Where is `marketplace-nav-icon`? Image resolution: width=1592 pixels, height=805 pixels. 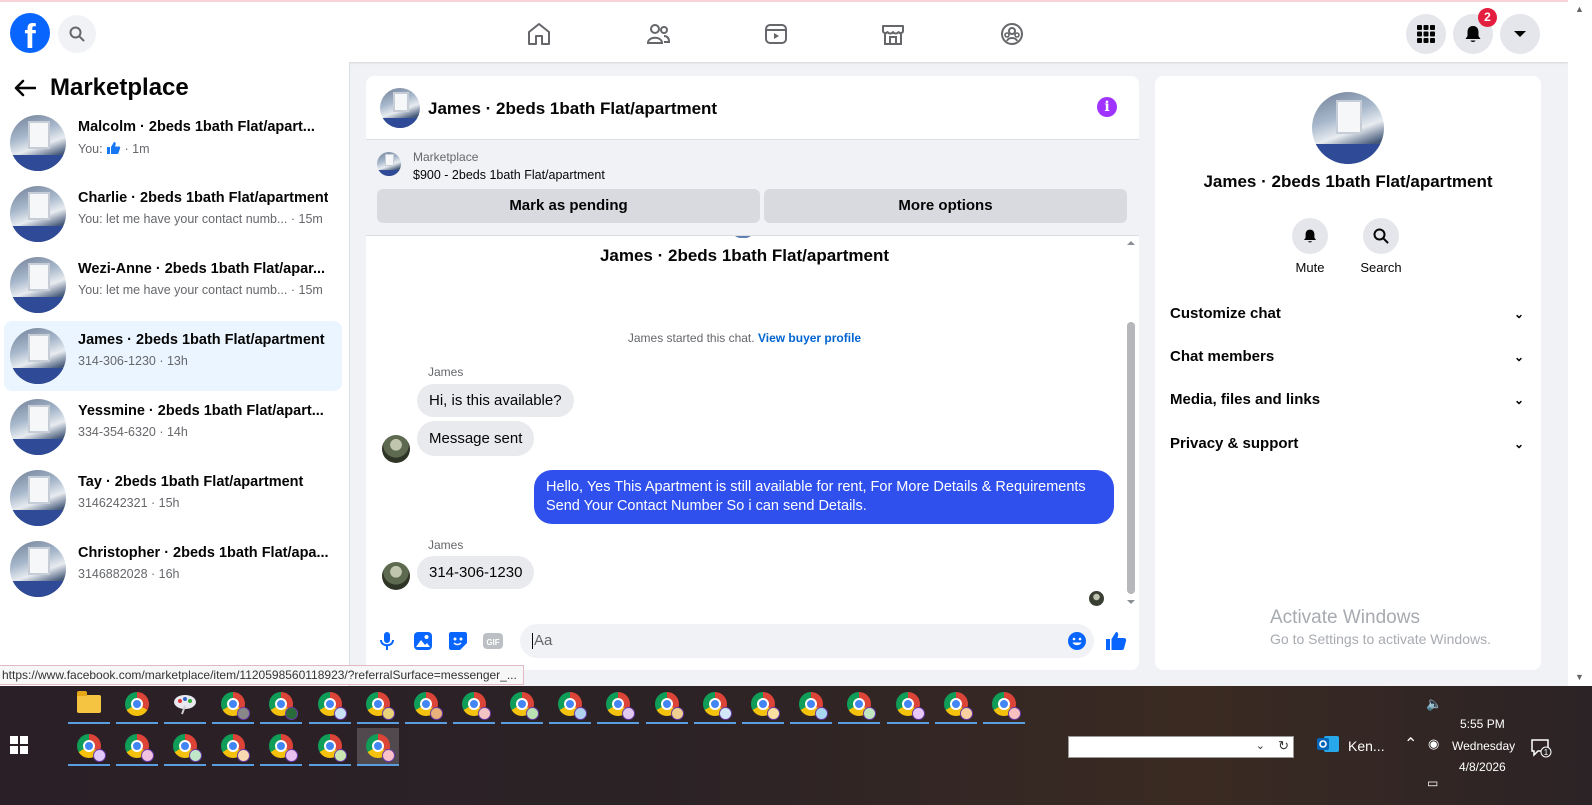
marketplace-nav-icon is located at coordinates (893, 34).